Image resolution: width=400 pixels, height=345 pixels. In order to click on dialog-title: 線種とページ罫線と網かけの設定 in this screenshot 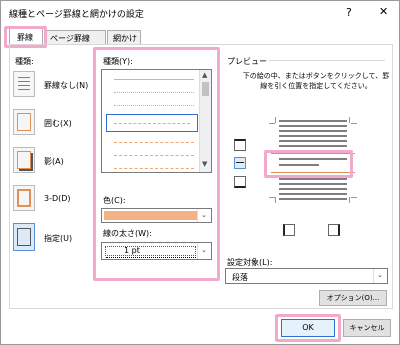, I will do `click(76, 15)`.